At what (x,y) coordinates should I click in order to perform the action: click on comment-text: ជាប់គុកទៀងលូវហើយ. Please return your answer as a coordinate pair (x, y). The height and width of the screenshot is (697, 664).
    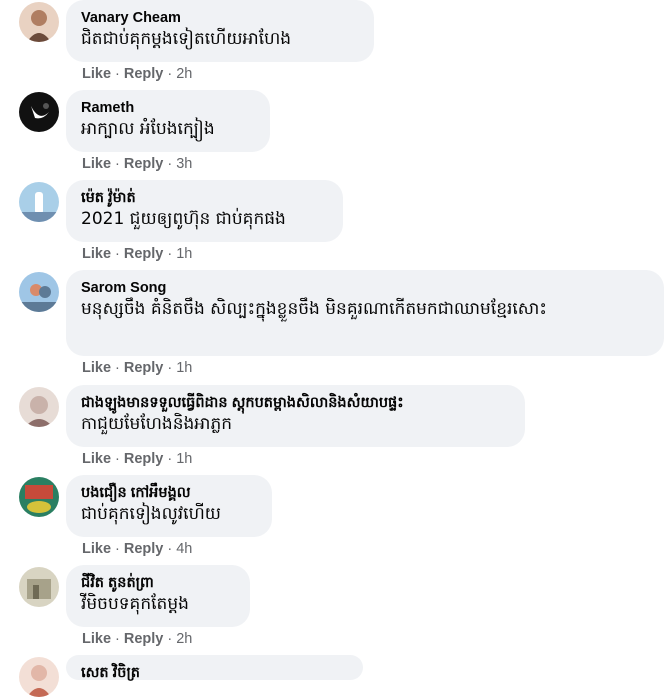
    Looking at the image, I should click on (151, 514).